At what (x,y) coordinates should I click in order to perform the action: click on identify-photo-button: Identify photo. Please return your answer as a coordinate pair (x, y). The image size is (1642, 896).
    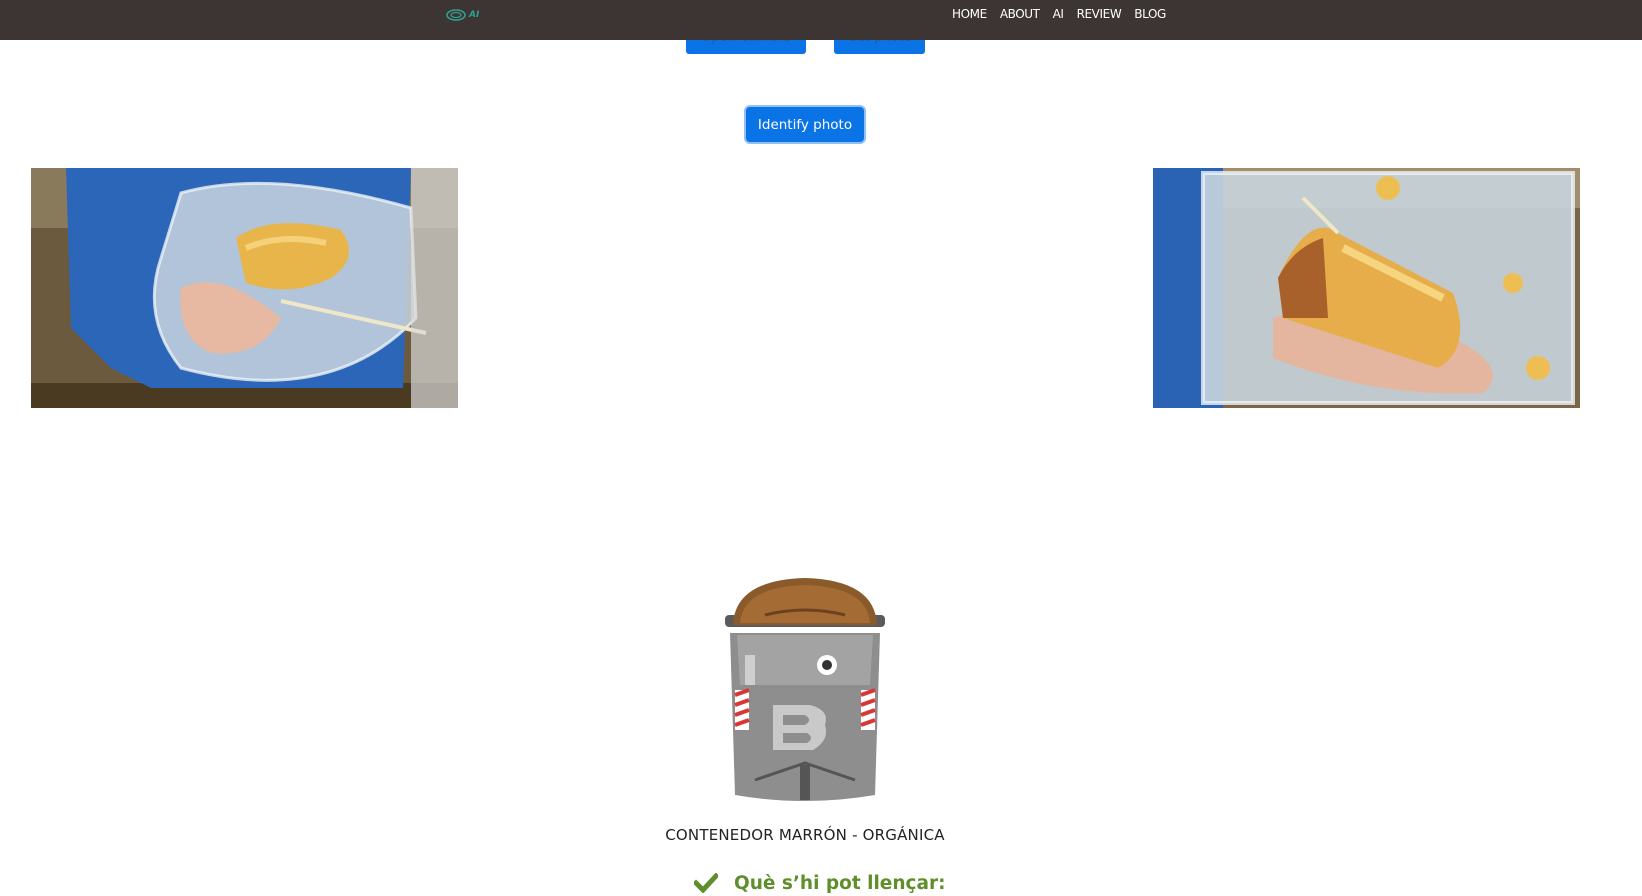
    Looking at the image, I should click on (805, 124).